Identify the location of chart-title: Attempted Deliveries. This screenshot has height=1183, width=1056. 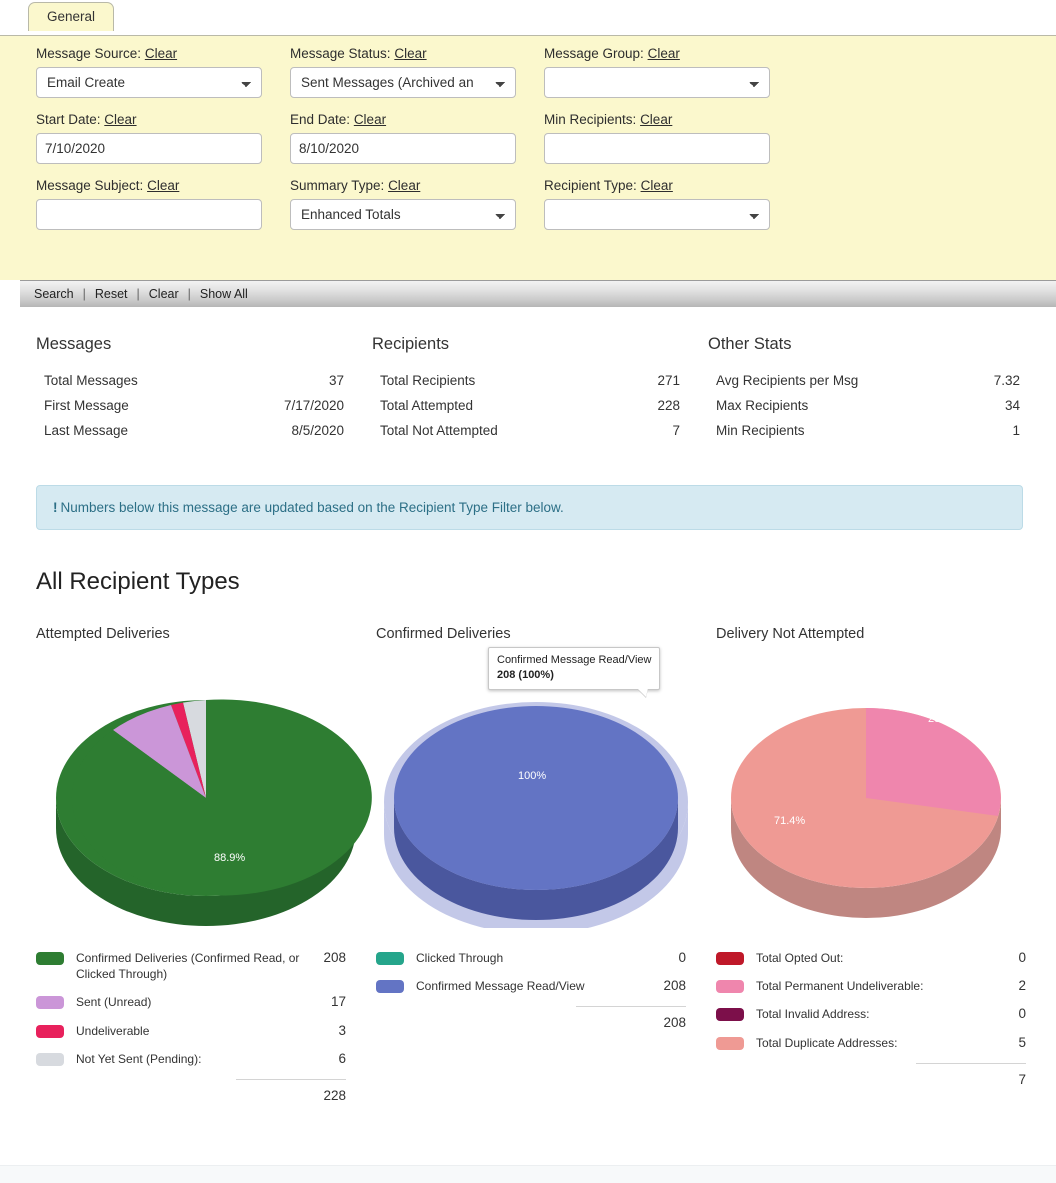
(103, 634).